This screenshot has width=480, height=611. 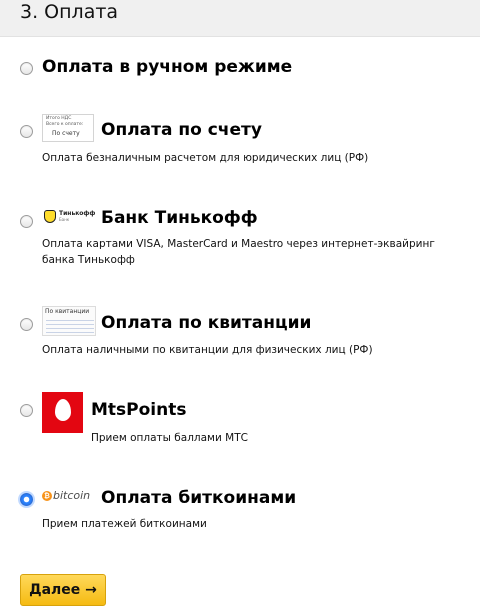 What do you see at coordinates (26, 221) in the screenshot?
I see `radio-tinkoff` at bounding box center [26, 221].